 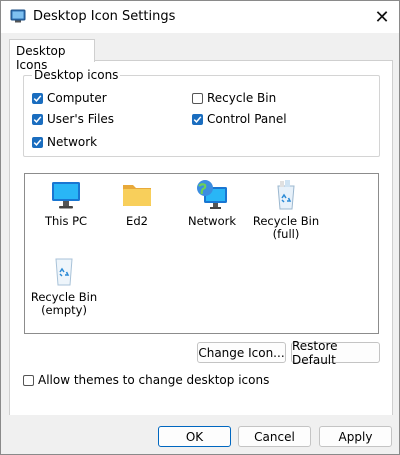 What do you see at coordinates (77, 98) in the screenshot?
I see `checkbox-label: Computer` at bounding box center [77, 98].